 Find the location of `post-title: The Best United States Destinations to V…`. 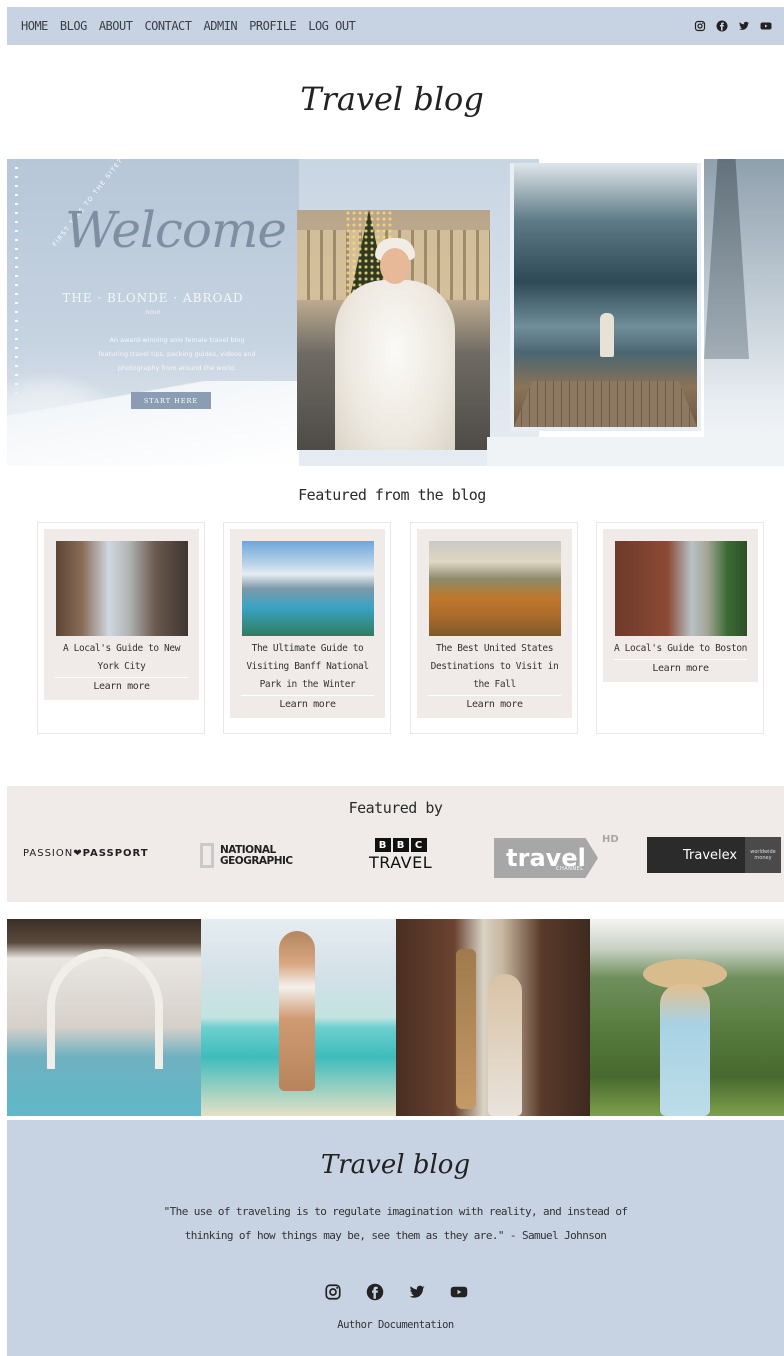

post-title: The Best United States Destinations to V… is located at coordinates (494, 667).